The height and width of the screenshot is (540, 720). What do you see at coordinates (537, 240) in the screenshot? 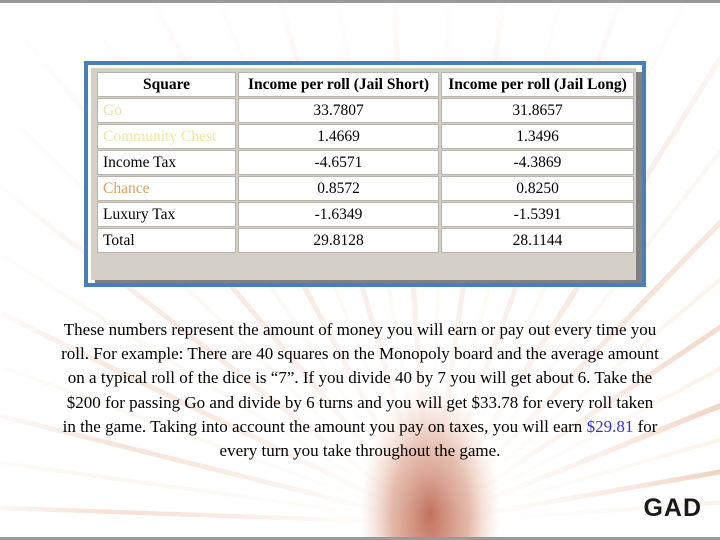
I see `cell-jail-long: 28.1144` at bounding box center [537, 240].